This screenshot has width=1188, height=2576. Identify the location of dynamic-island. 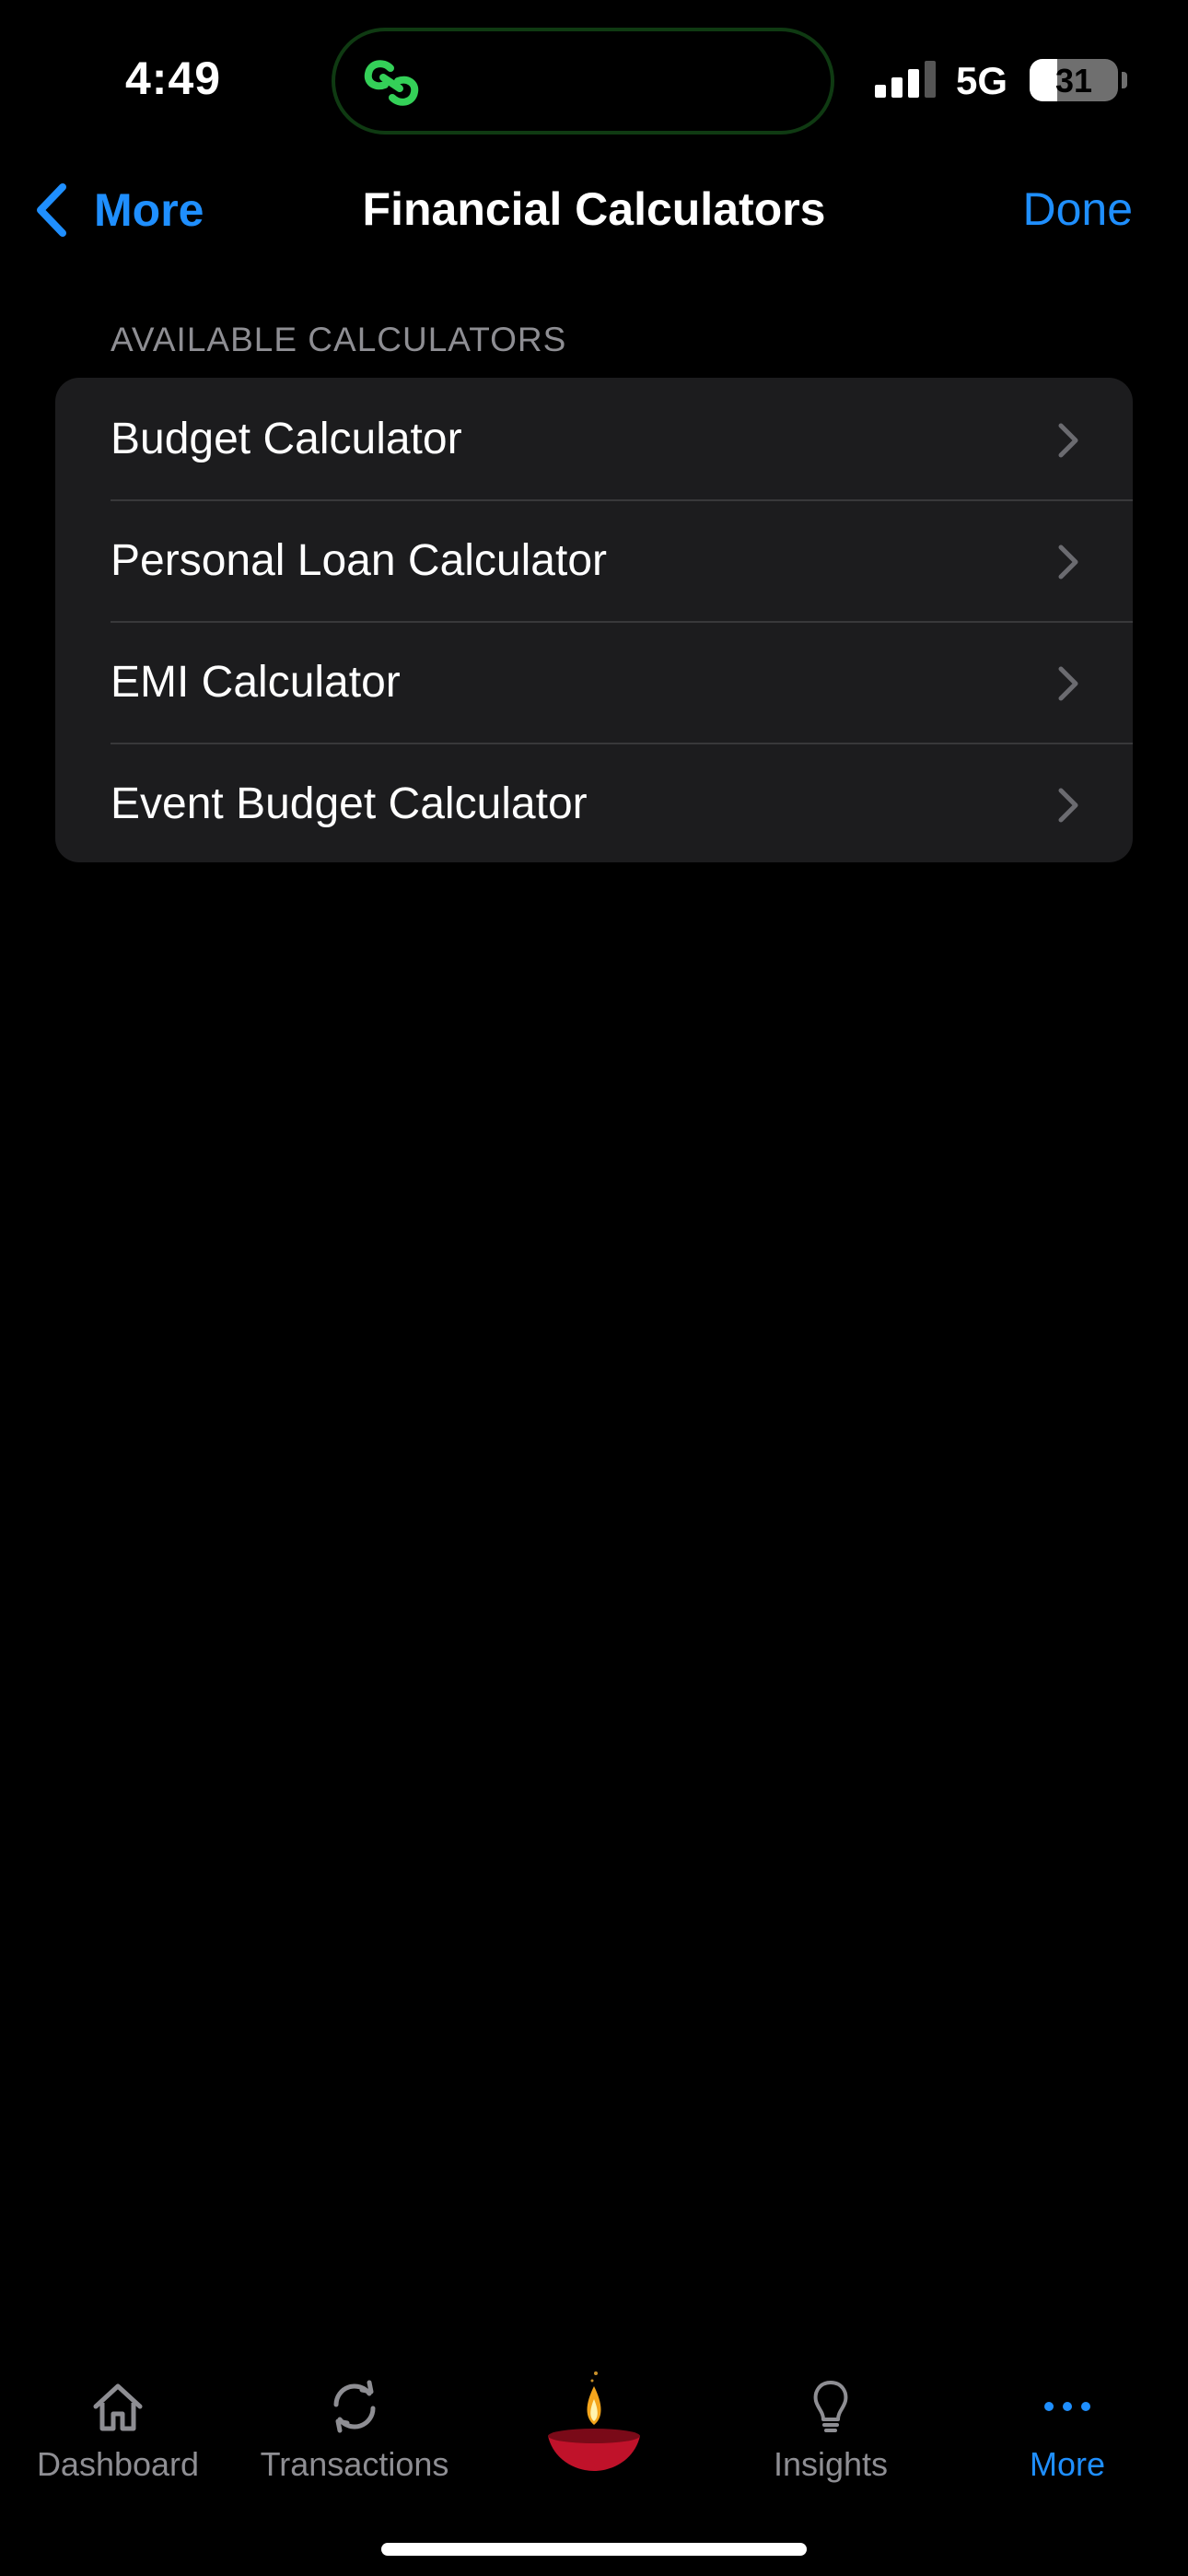
(583, 81).